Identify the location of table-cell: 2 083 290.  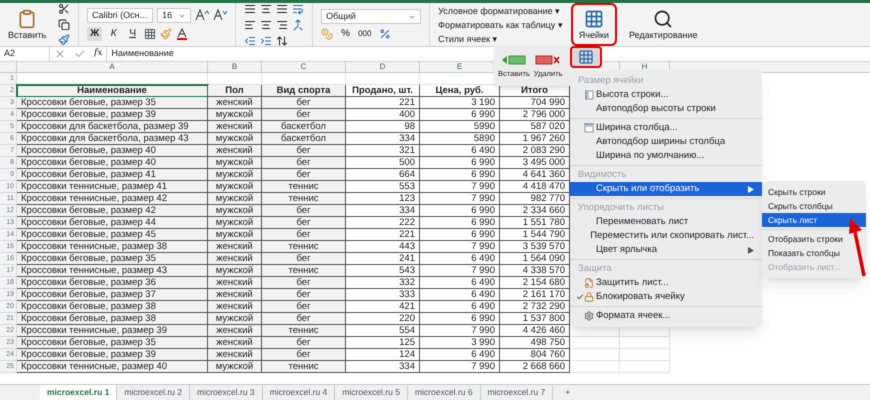
(543, 151).